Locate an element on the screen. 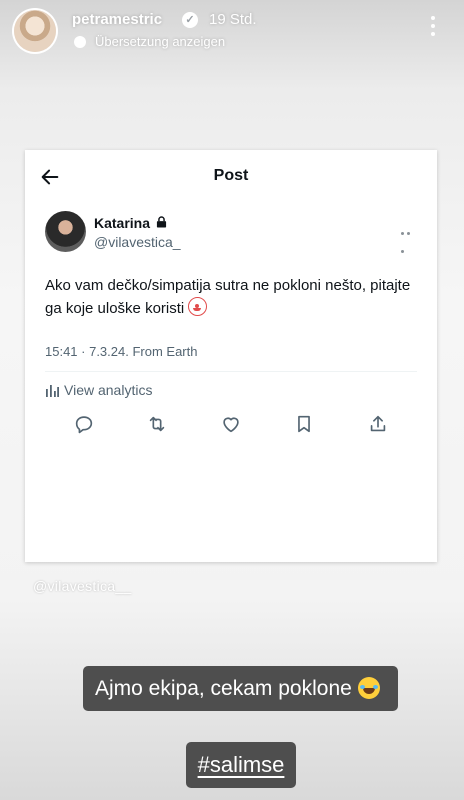 The image size is (464, 800). clown-emoji-icon is located at coordinates (198, 306).